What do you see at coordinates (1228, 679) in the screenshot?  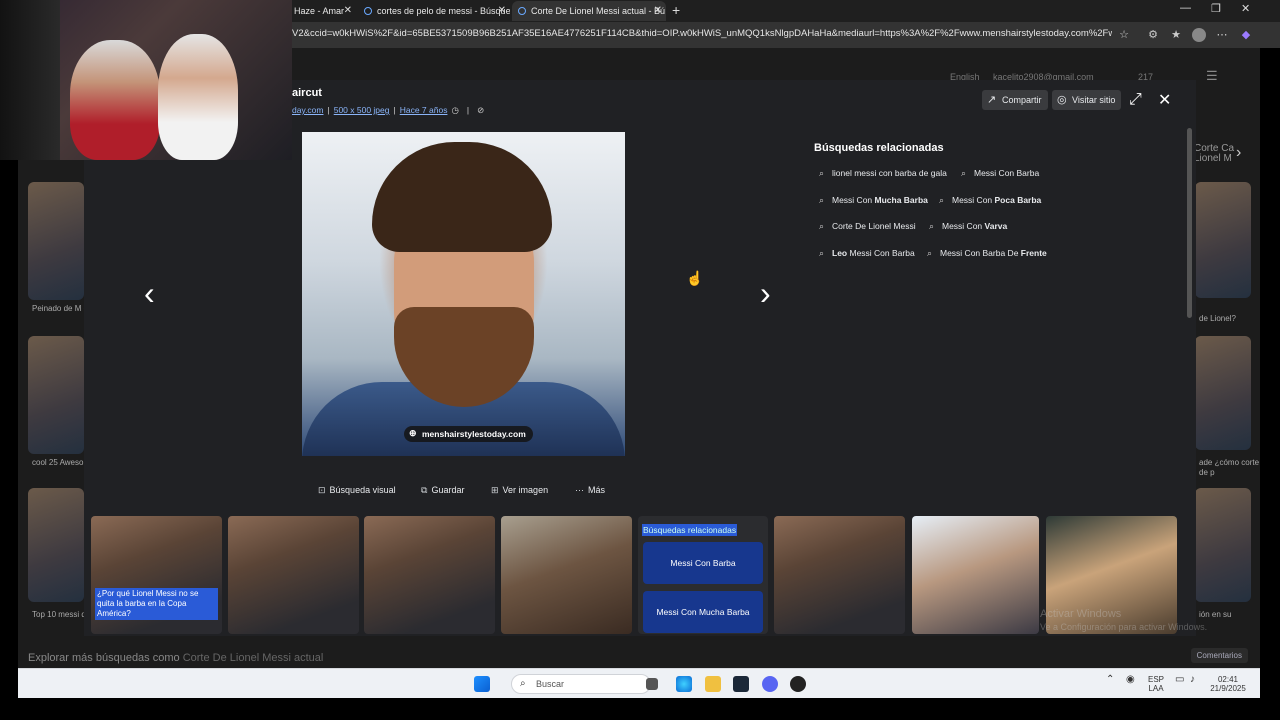 I see `clock-time: 02:41` at bounding box center [1228, 679].